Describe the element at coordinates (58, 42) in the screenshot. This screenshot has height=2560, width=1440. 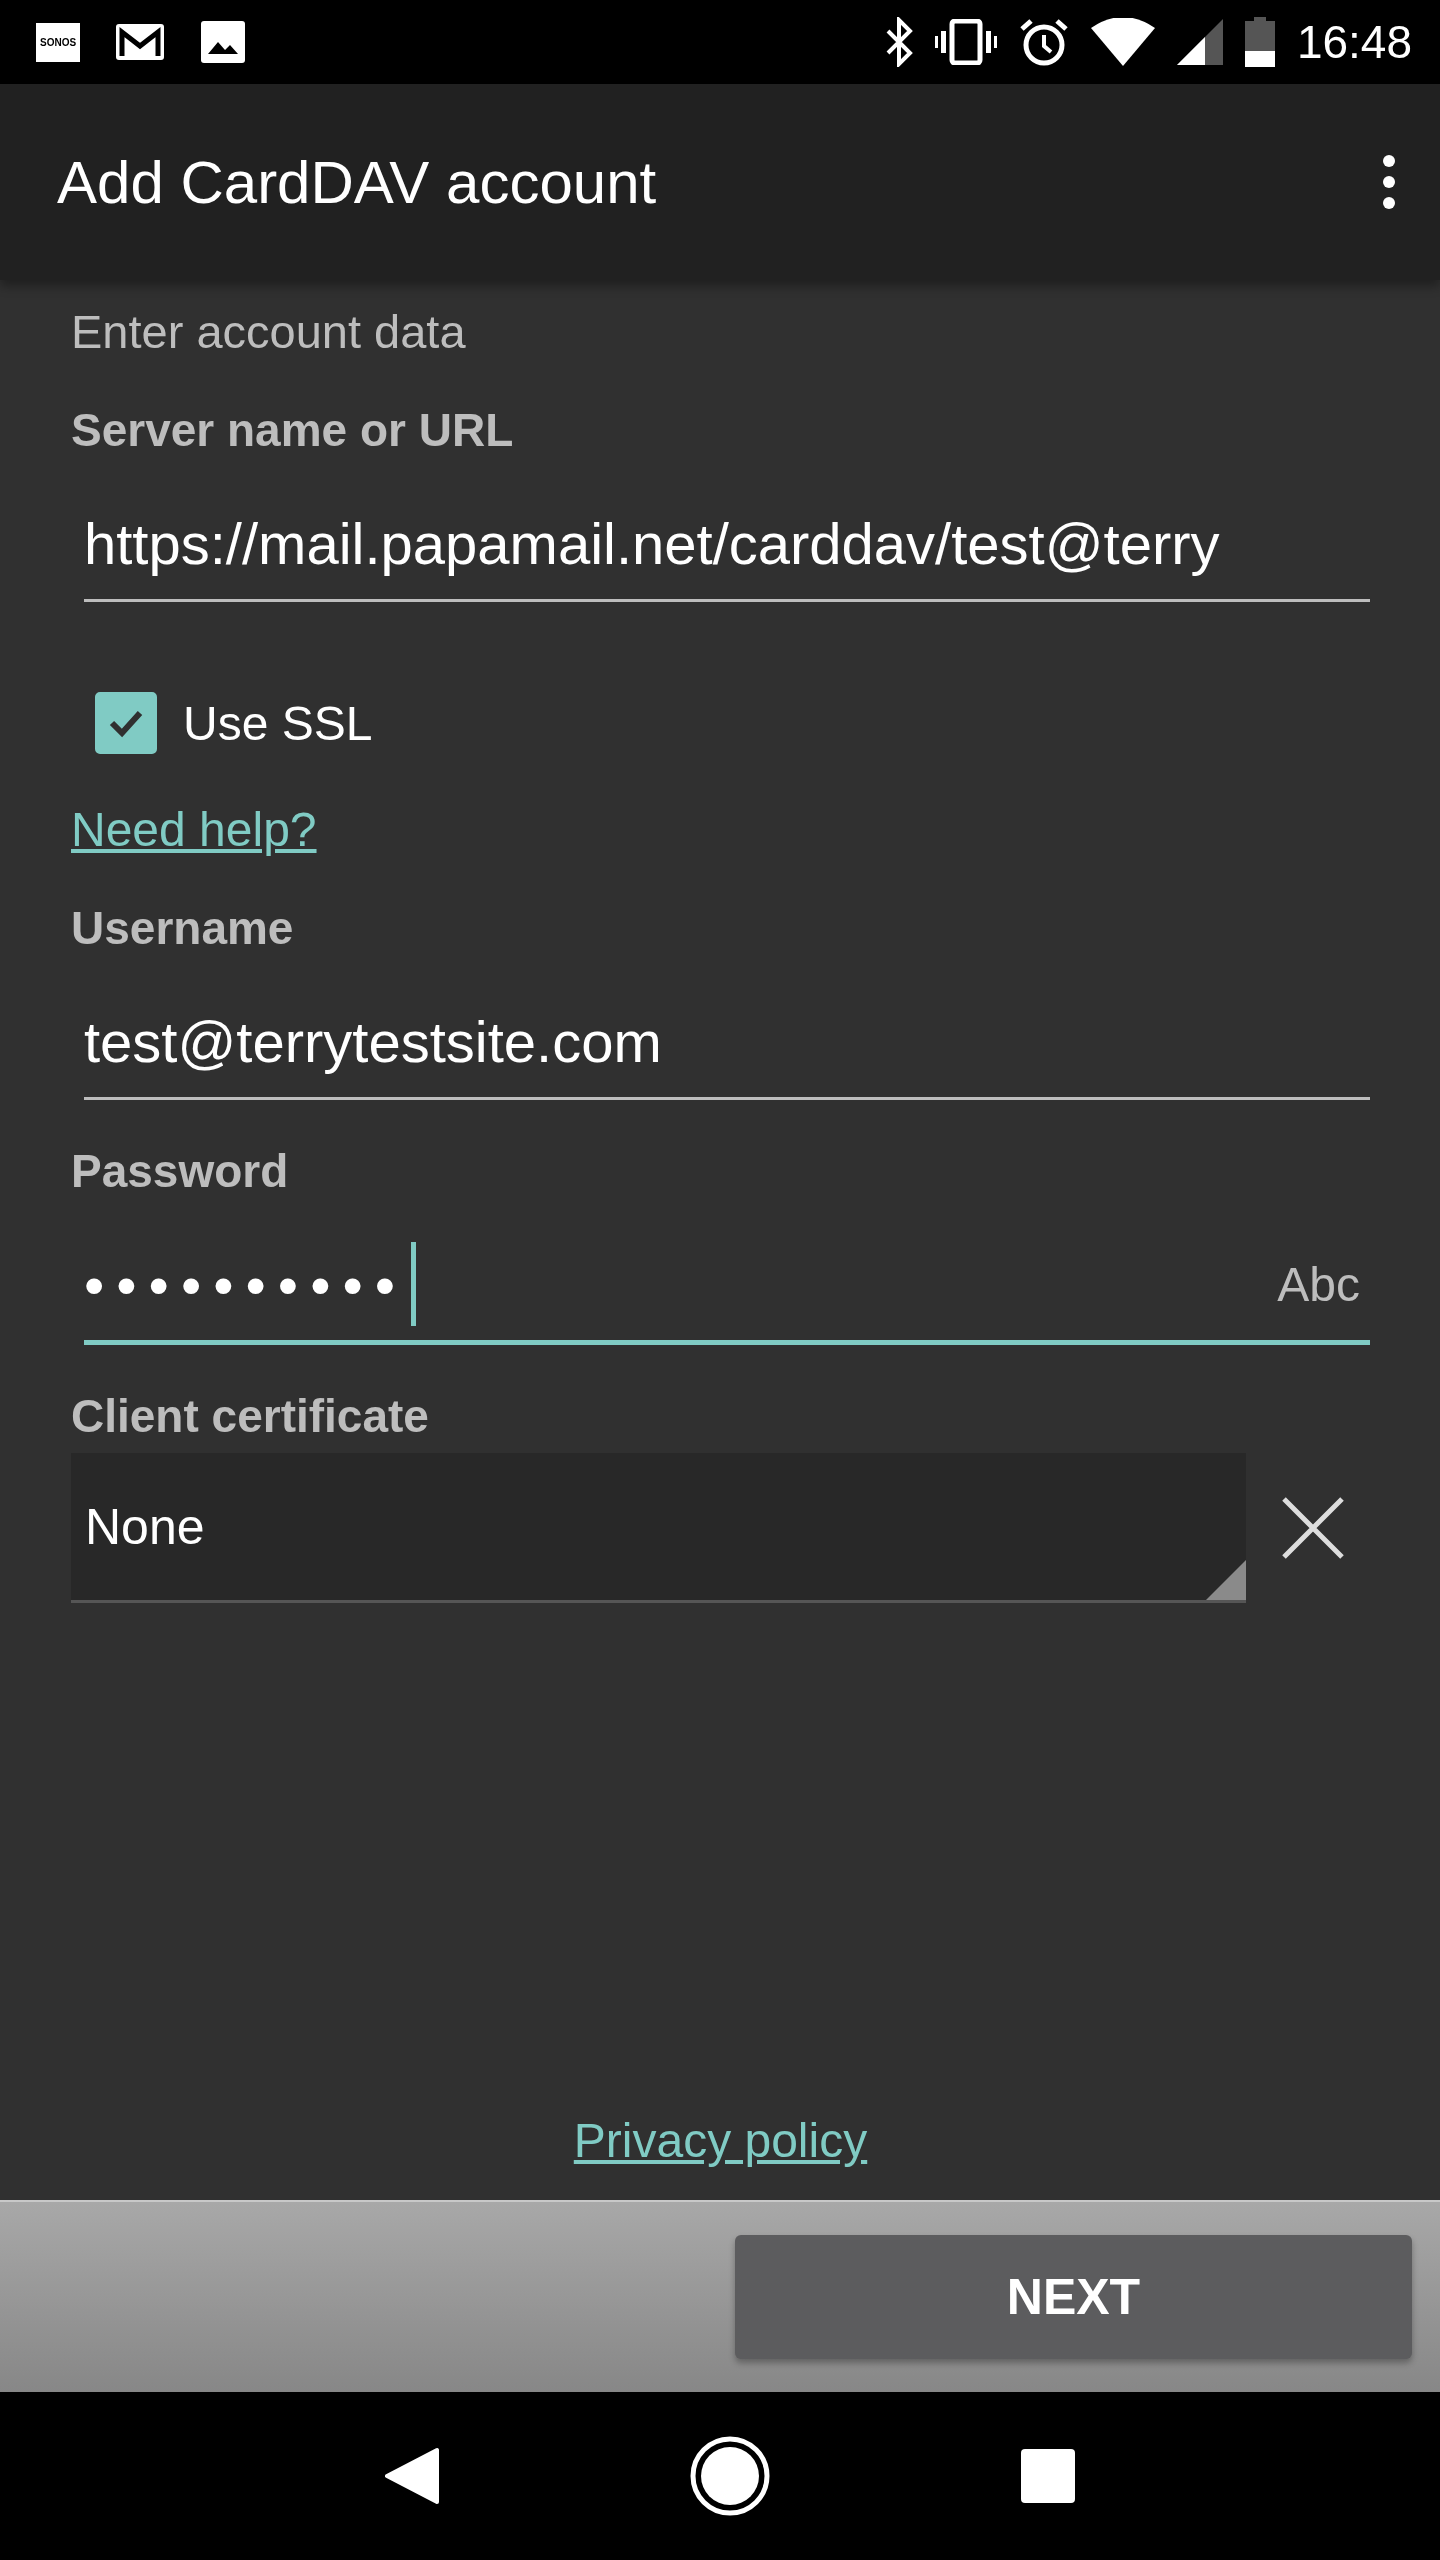
I see `app-notification-icon: SONOS` at that location.